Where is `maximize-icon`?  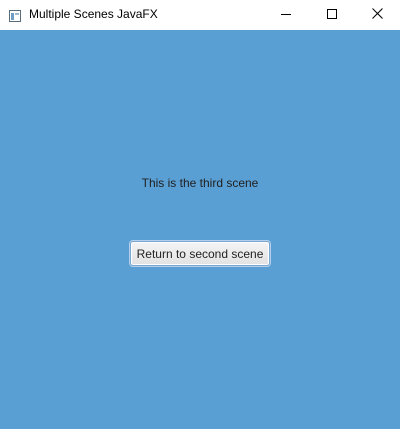 maximize-icon is located at coordinates (332, 15).